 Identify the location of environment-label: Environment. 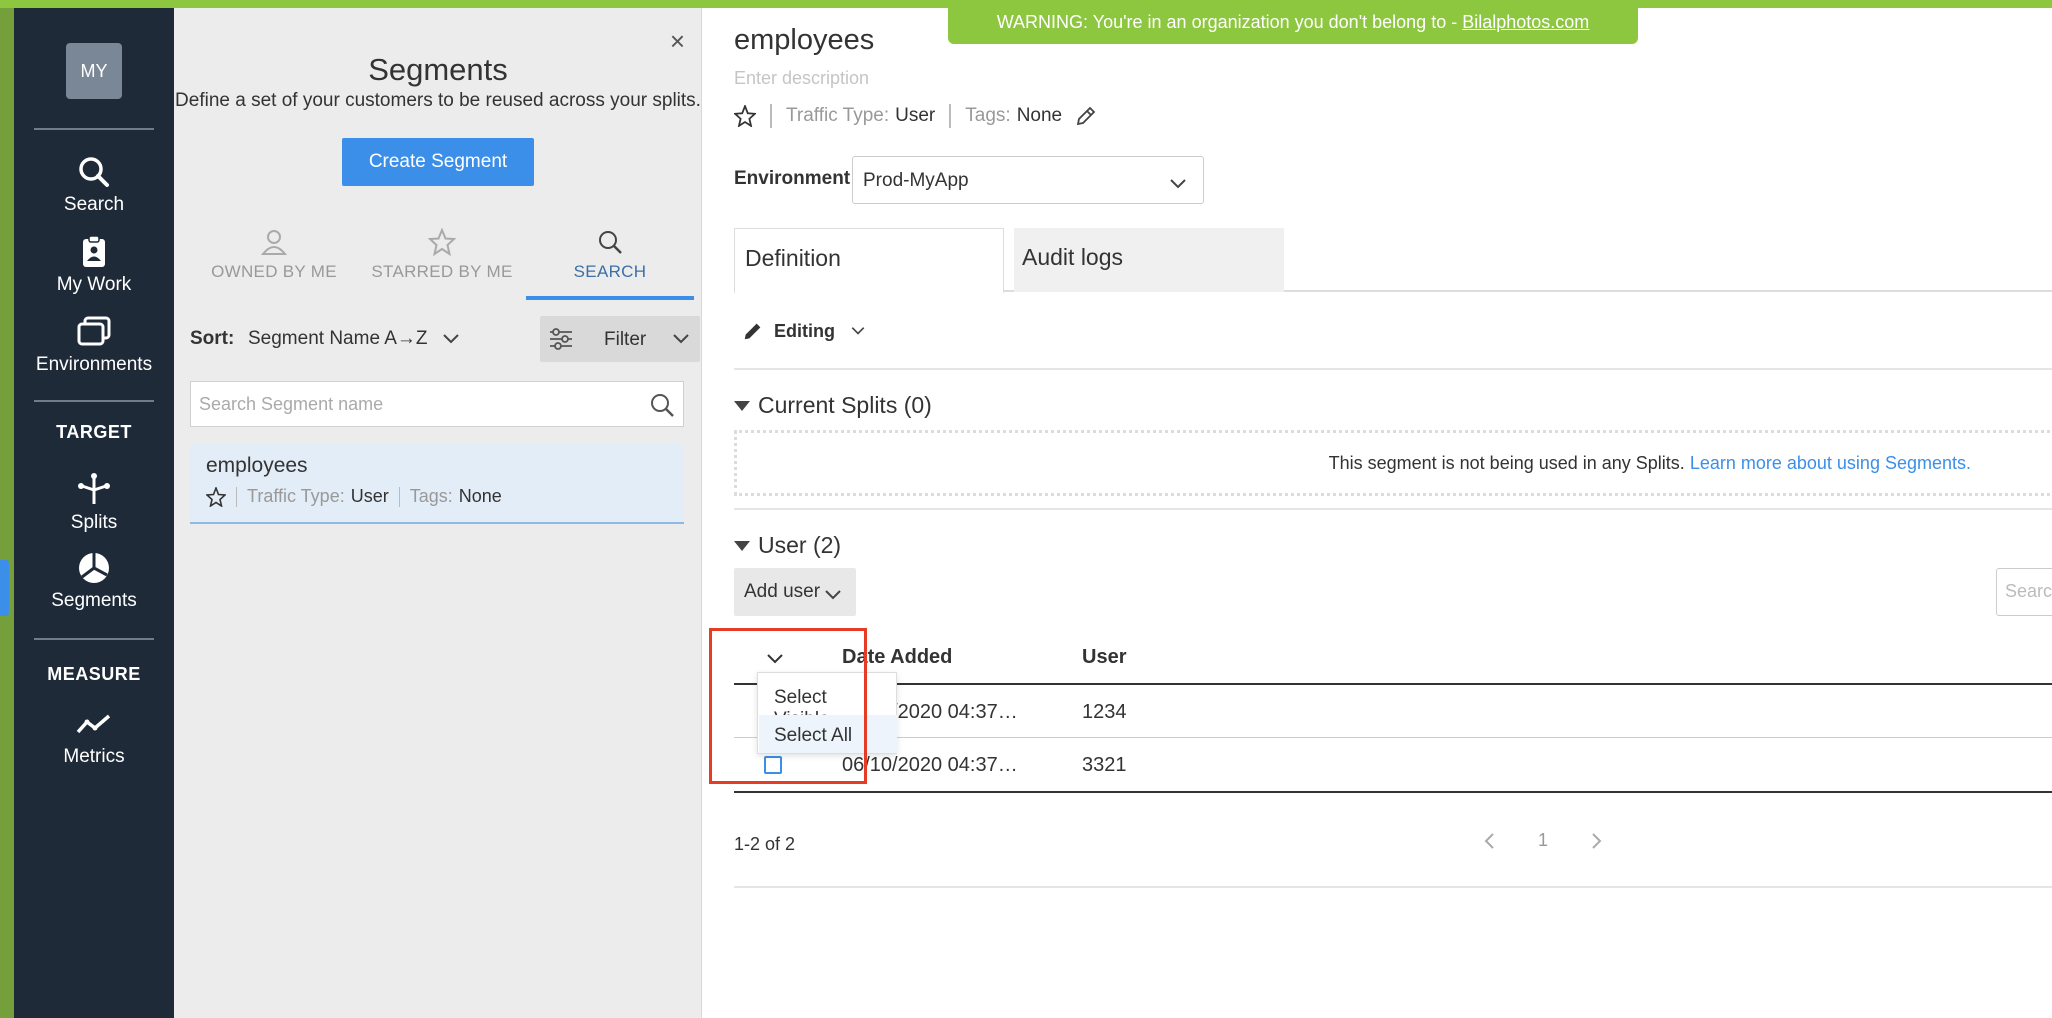
(792, 178).